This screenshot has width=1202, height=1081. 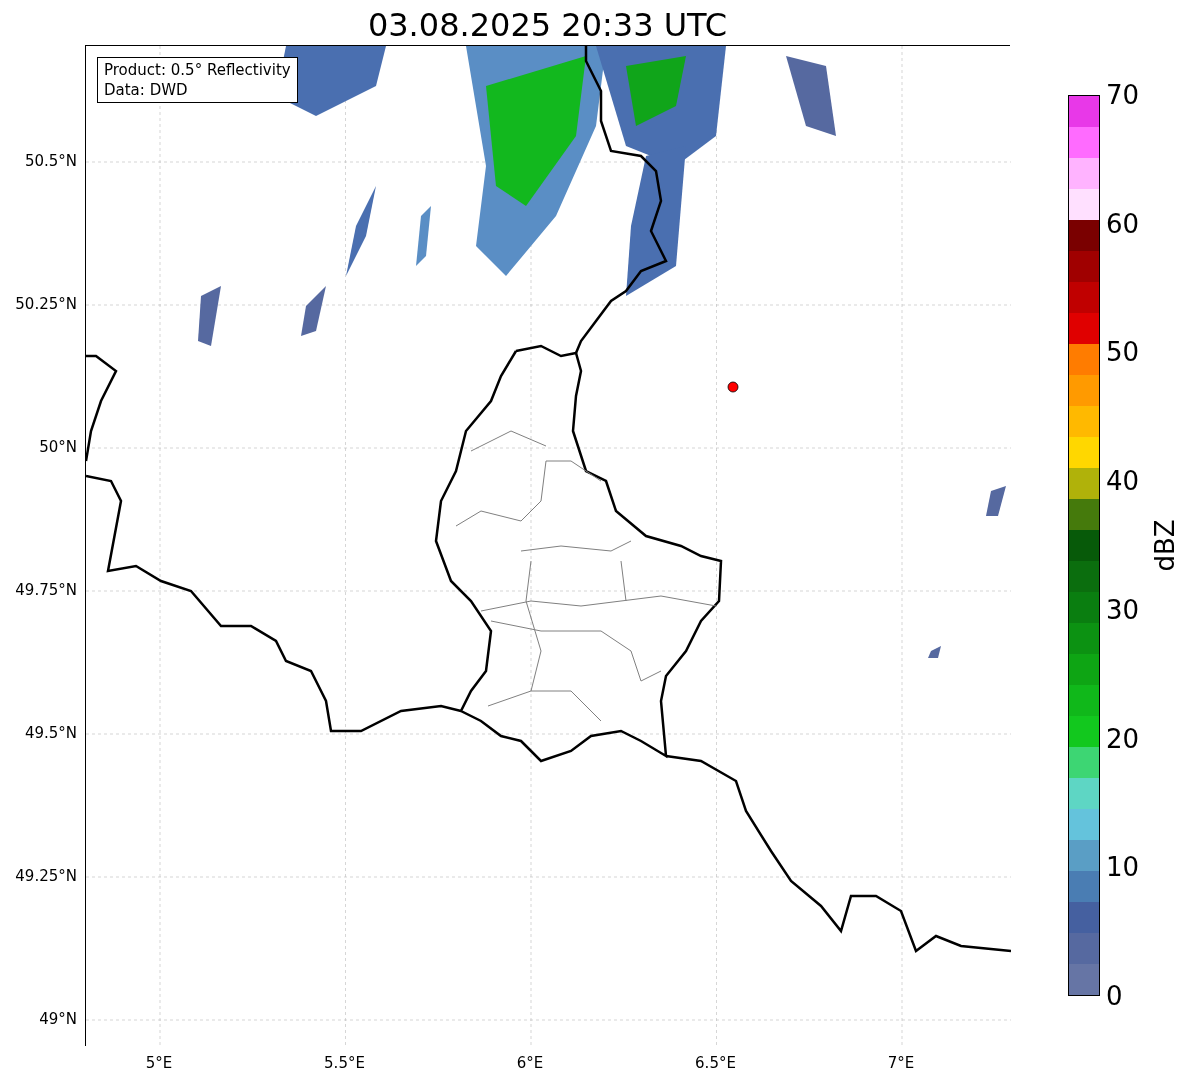 What do you see at coordinates (197, 70) in the screenshot?
I see `annotation-text: Product: 0.5° Reflectivity` at bounding box center [197, 70].